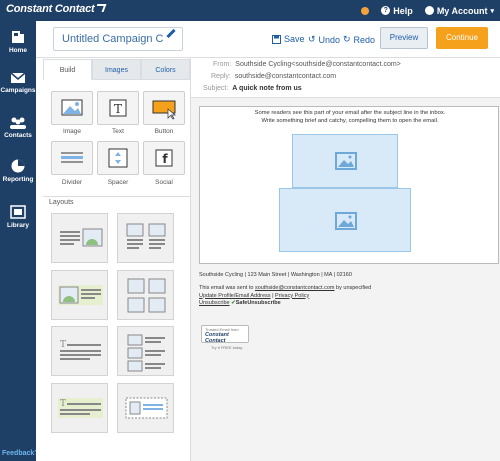  Describe the element at coordinates (227, 288) in the screenshot. I see `sent-to-prefix: This email was sent to` at that location.